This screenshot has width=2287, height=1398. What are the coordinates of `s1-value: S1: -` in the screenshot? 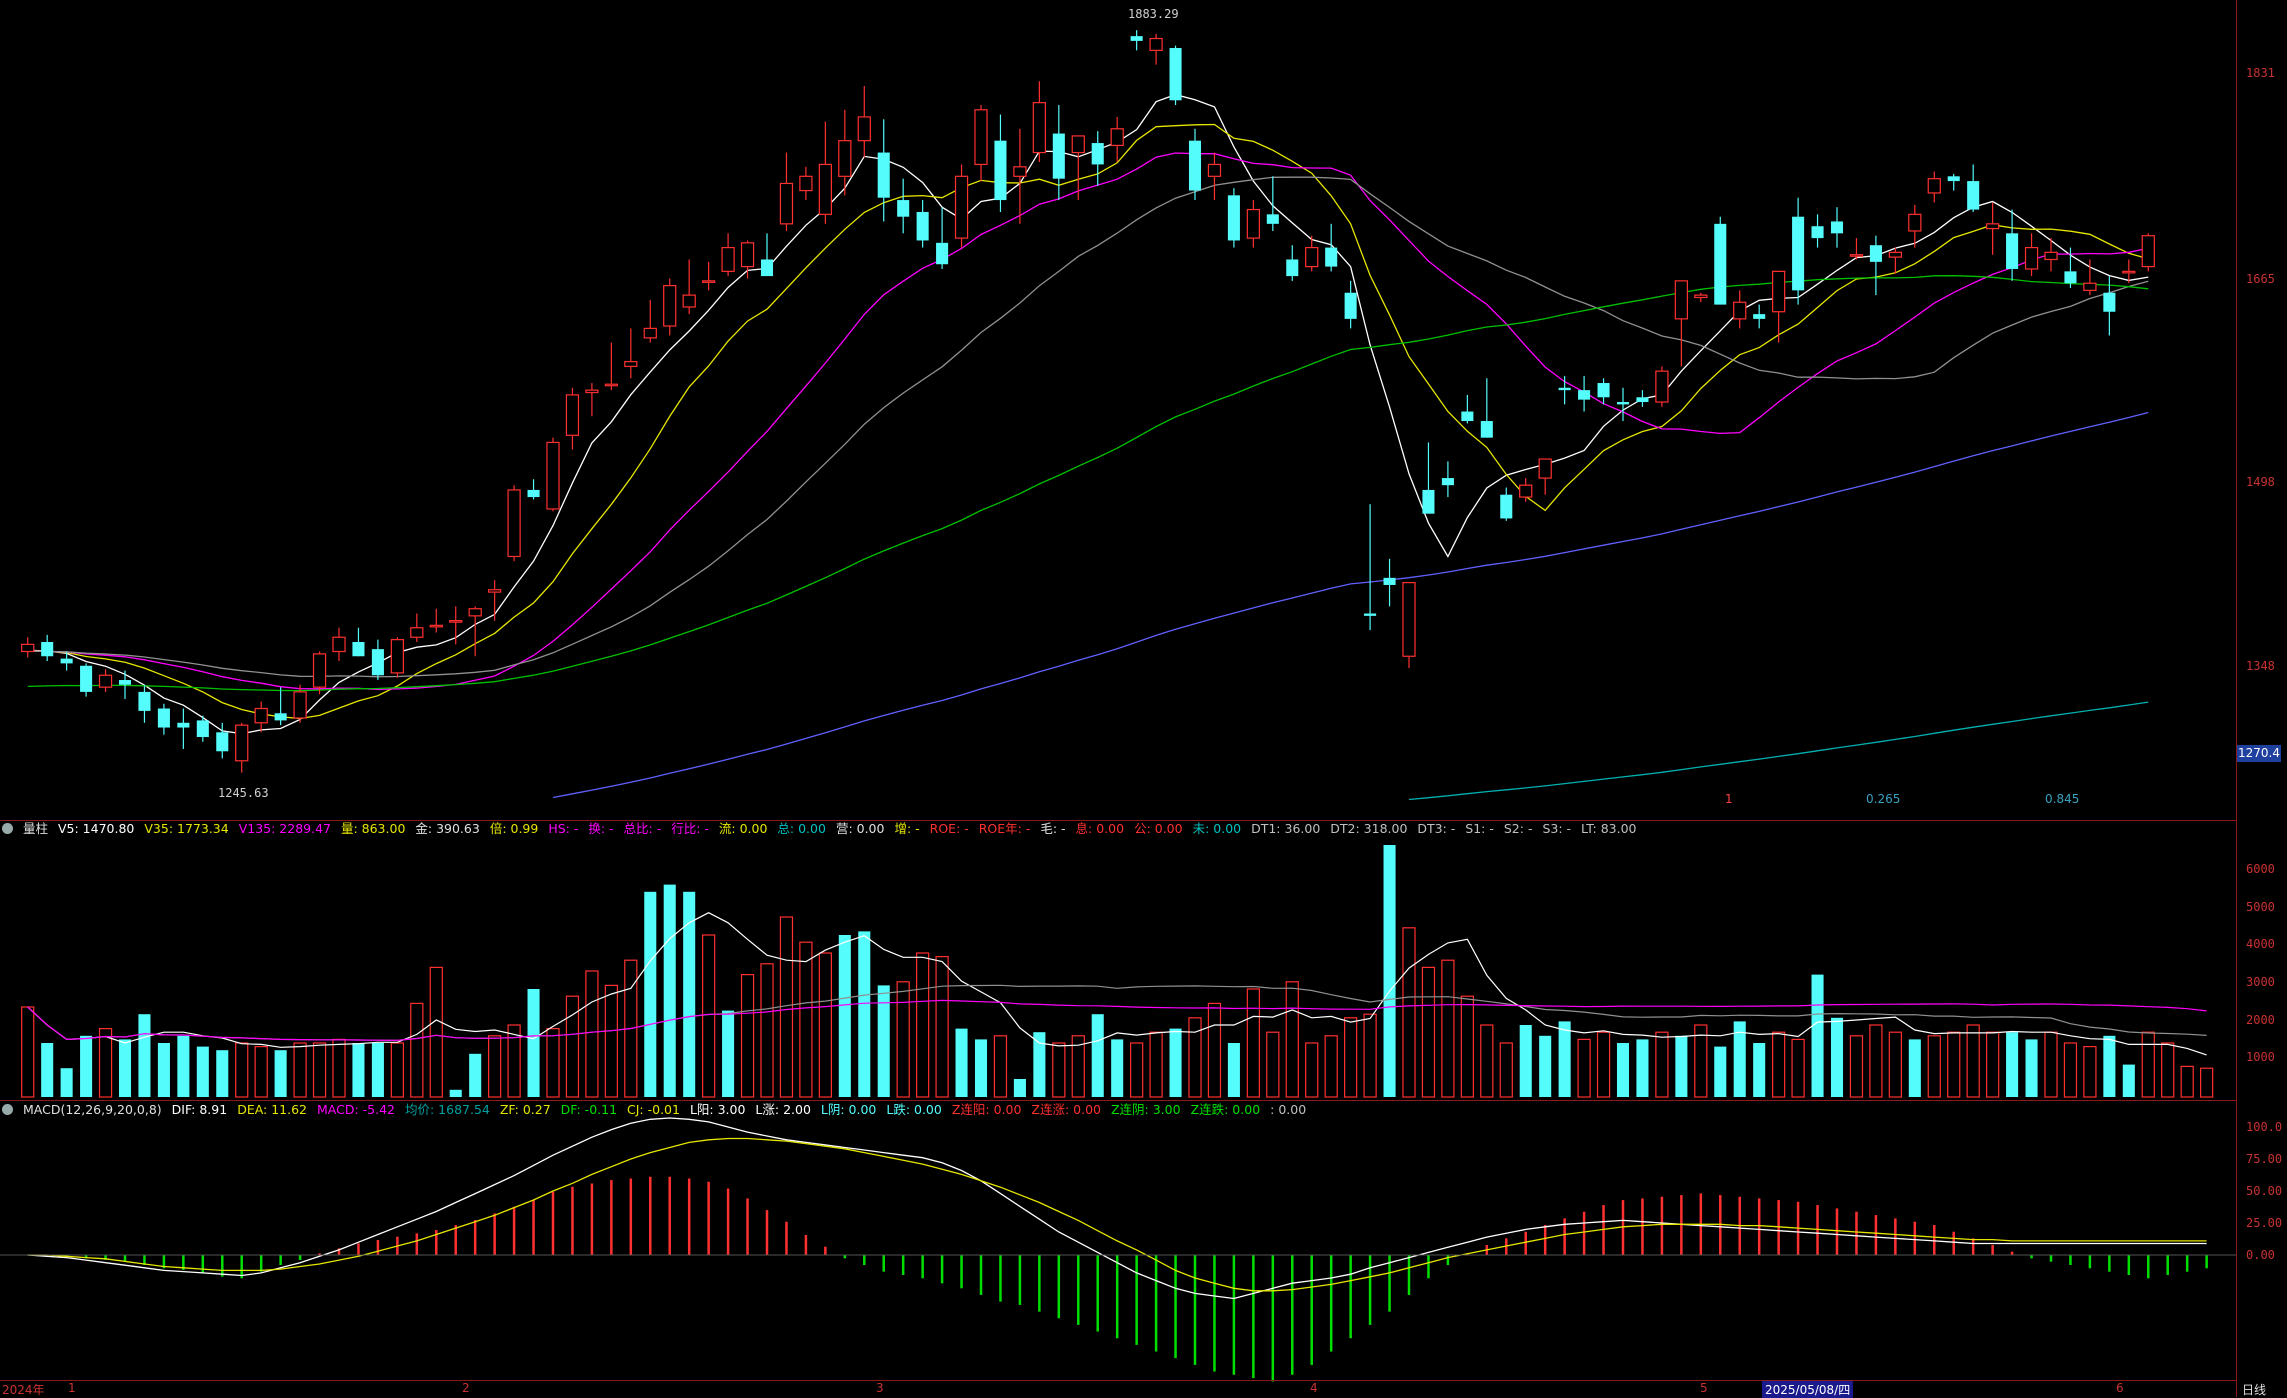 It's located at (1479, 828).